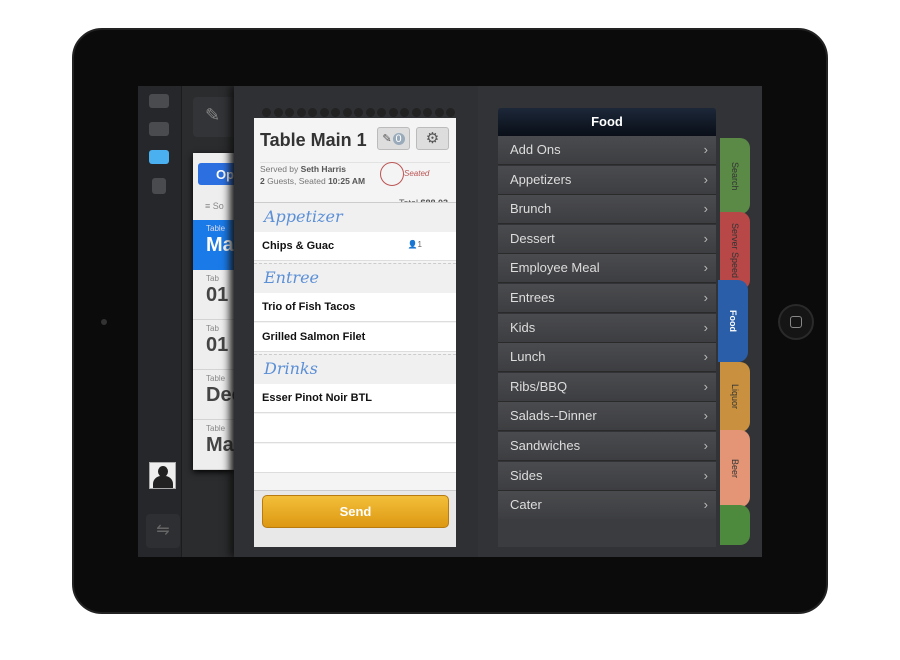 This screenshot has width=900, height=660. I want to click on seat-number: 1, so click(419, 244).